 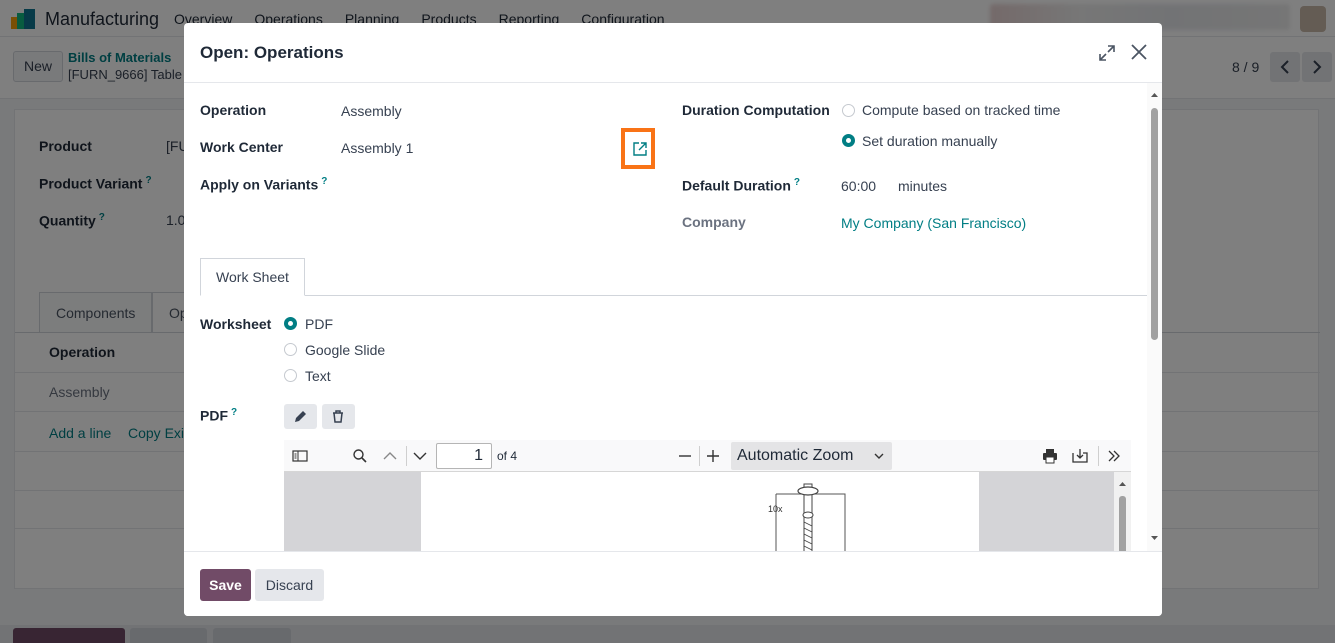 What do you see at coordinates (290, 375) in the screenshot?
I see `radio-worksheet-text` at bounding box center [290, 375].